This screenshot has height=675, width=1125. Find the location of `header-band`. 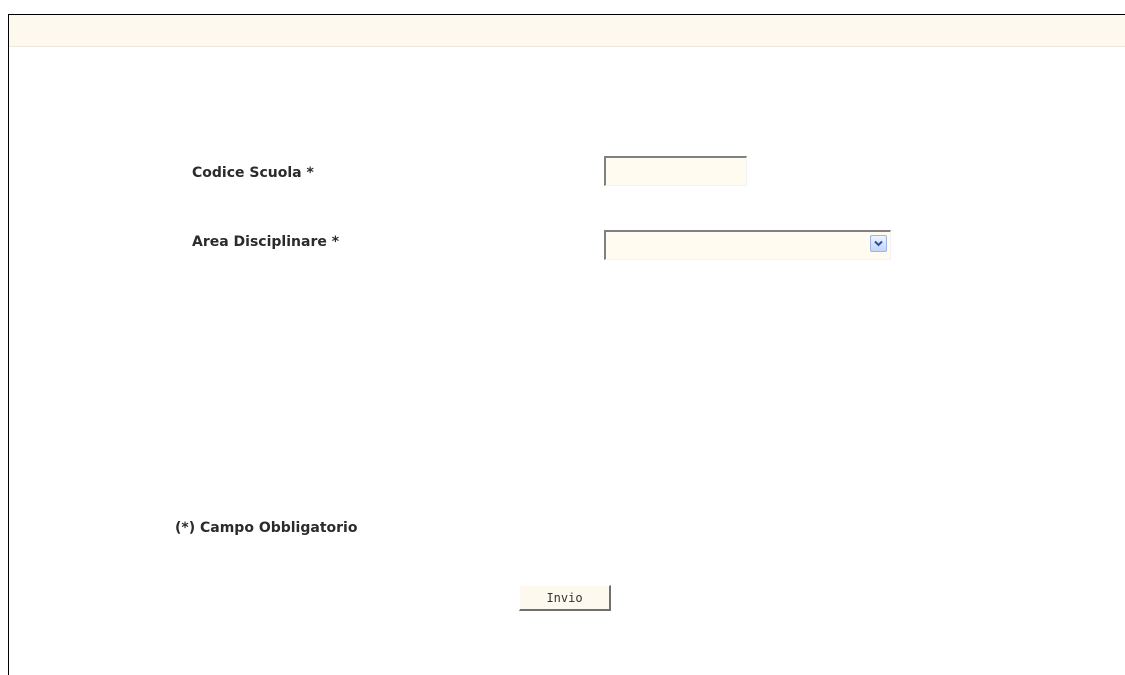

header-band is located at coordinates (567, 31).